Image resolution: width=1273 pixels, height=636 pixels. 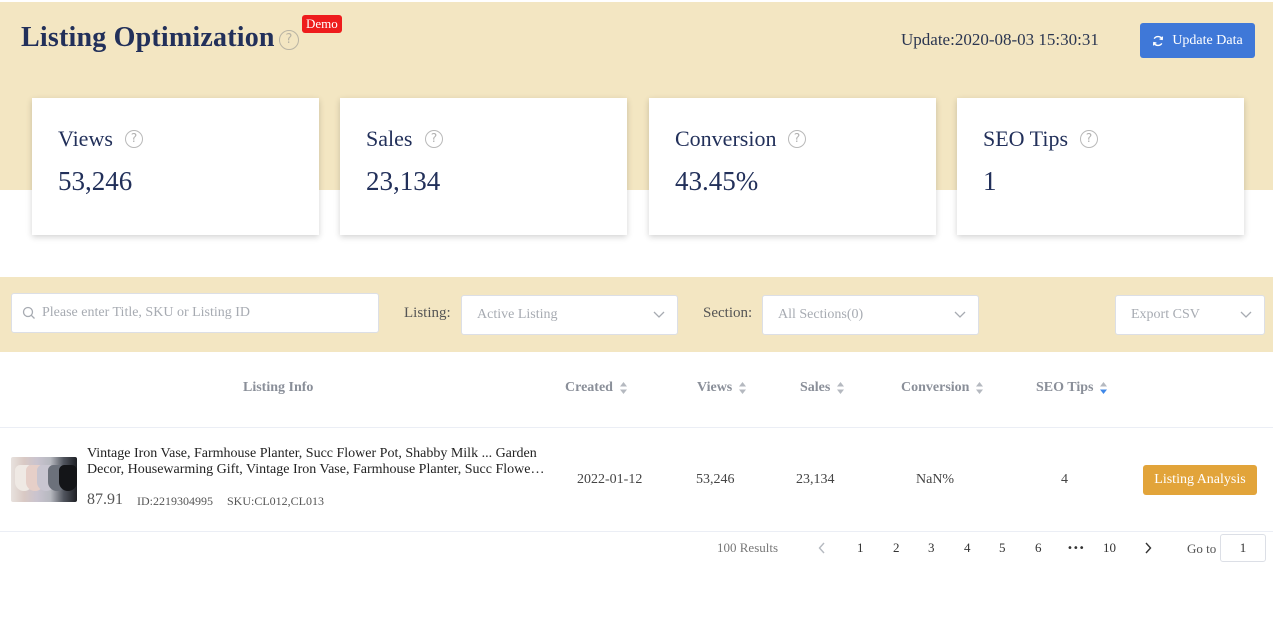 What do you see at coordinates (815, 387) in the screenshot?
I see `column-label: Sales` at bounding box center [815, 387].